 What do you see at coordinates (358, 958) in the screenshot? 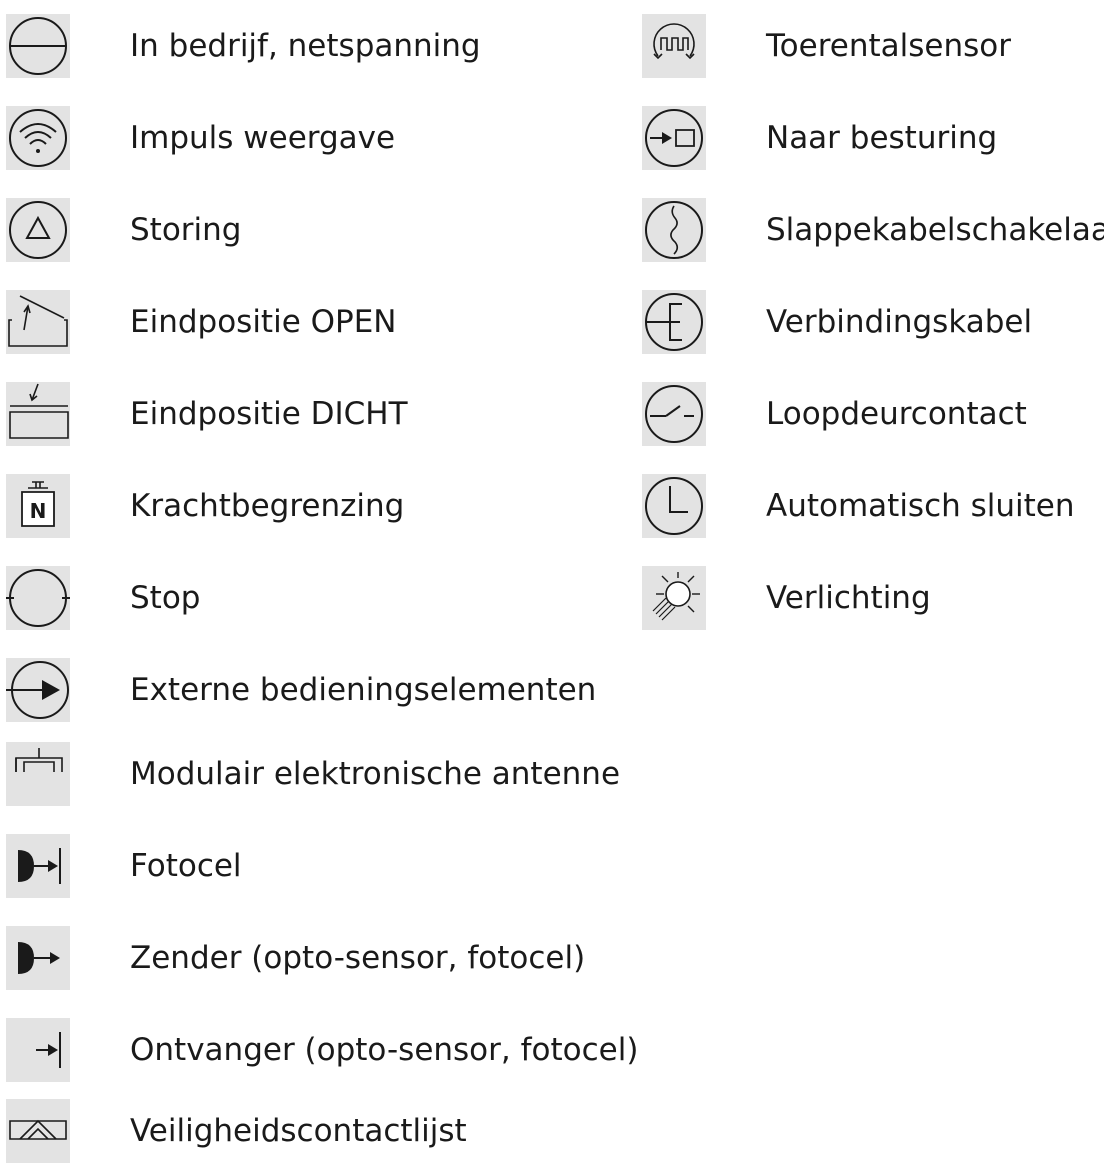
I see `legend-label: Zender (opto-sensor, fotocel)` at bounding box center [358, 958].